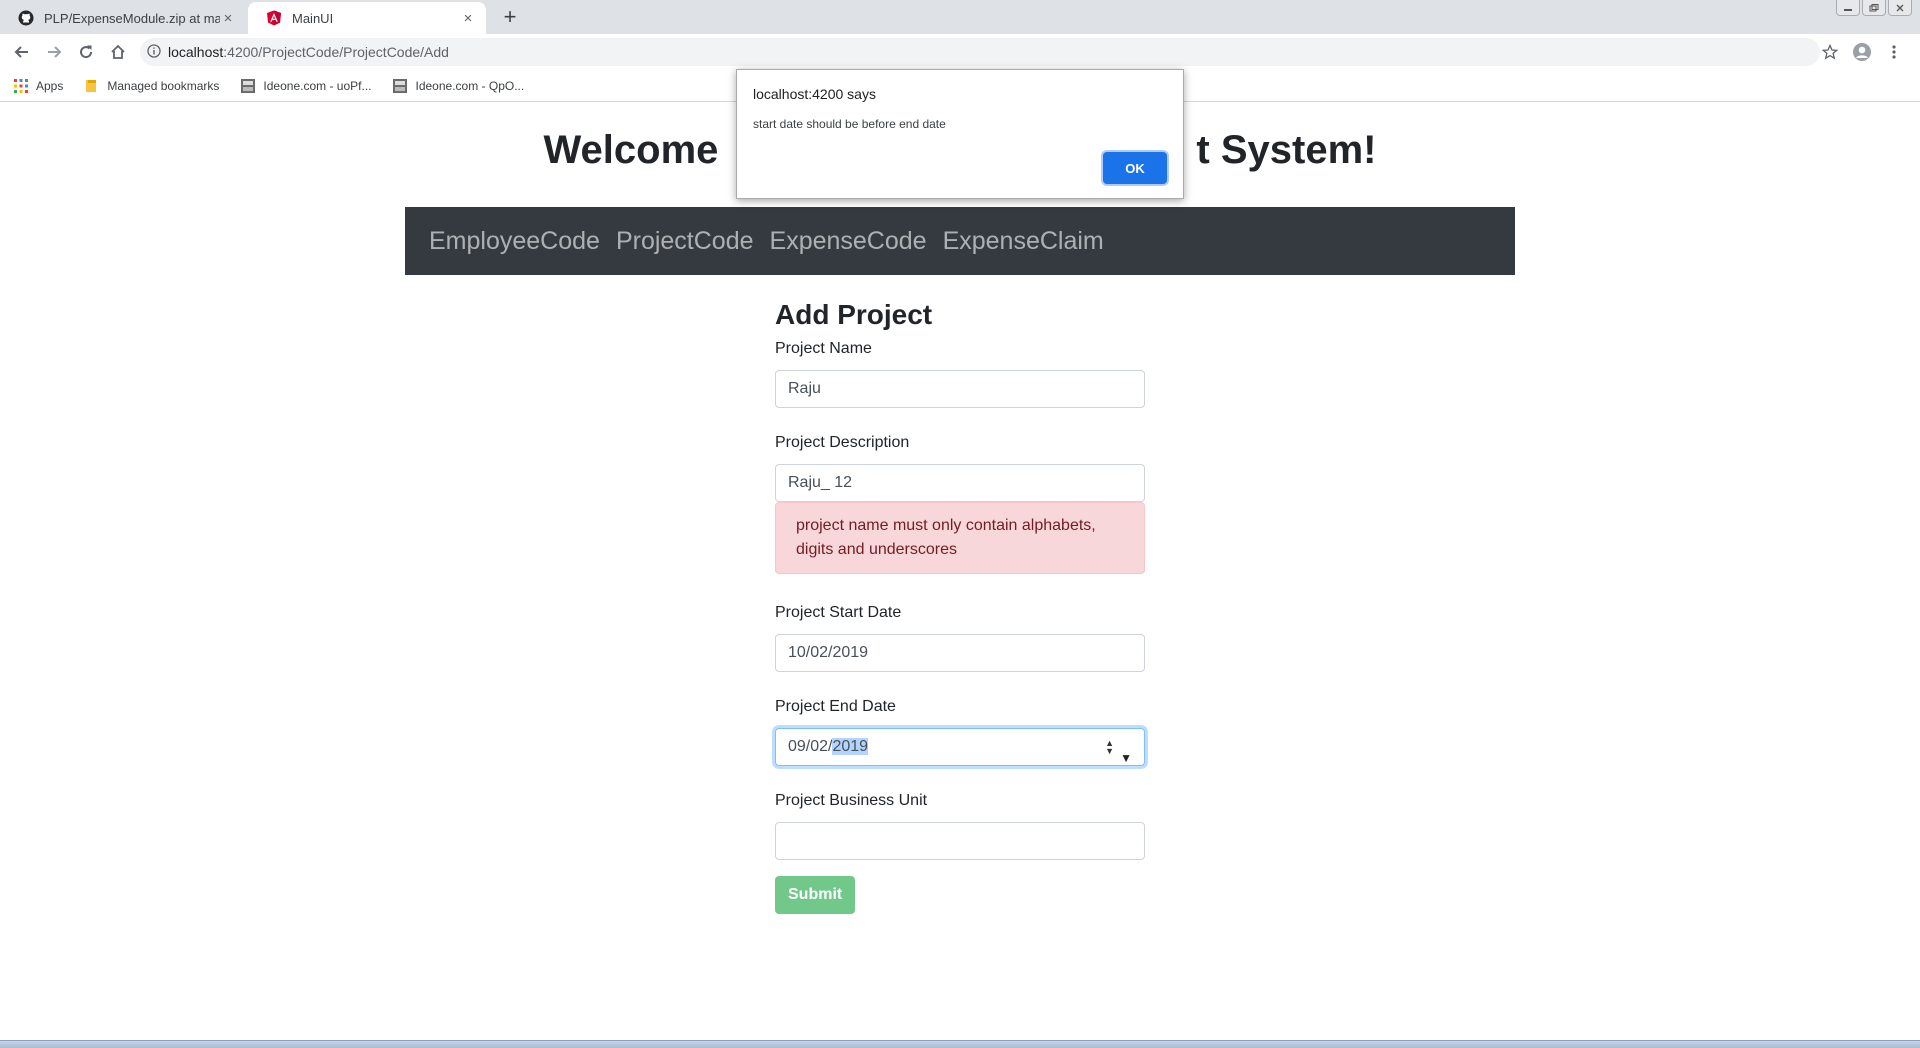 Image resolution: width=1920 pixels, height=1048 pixels. What do you see at coordinates (960, 389) in the screenshot?
I see `project-name-input: Raju` at bounding box center [960, 389].